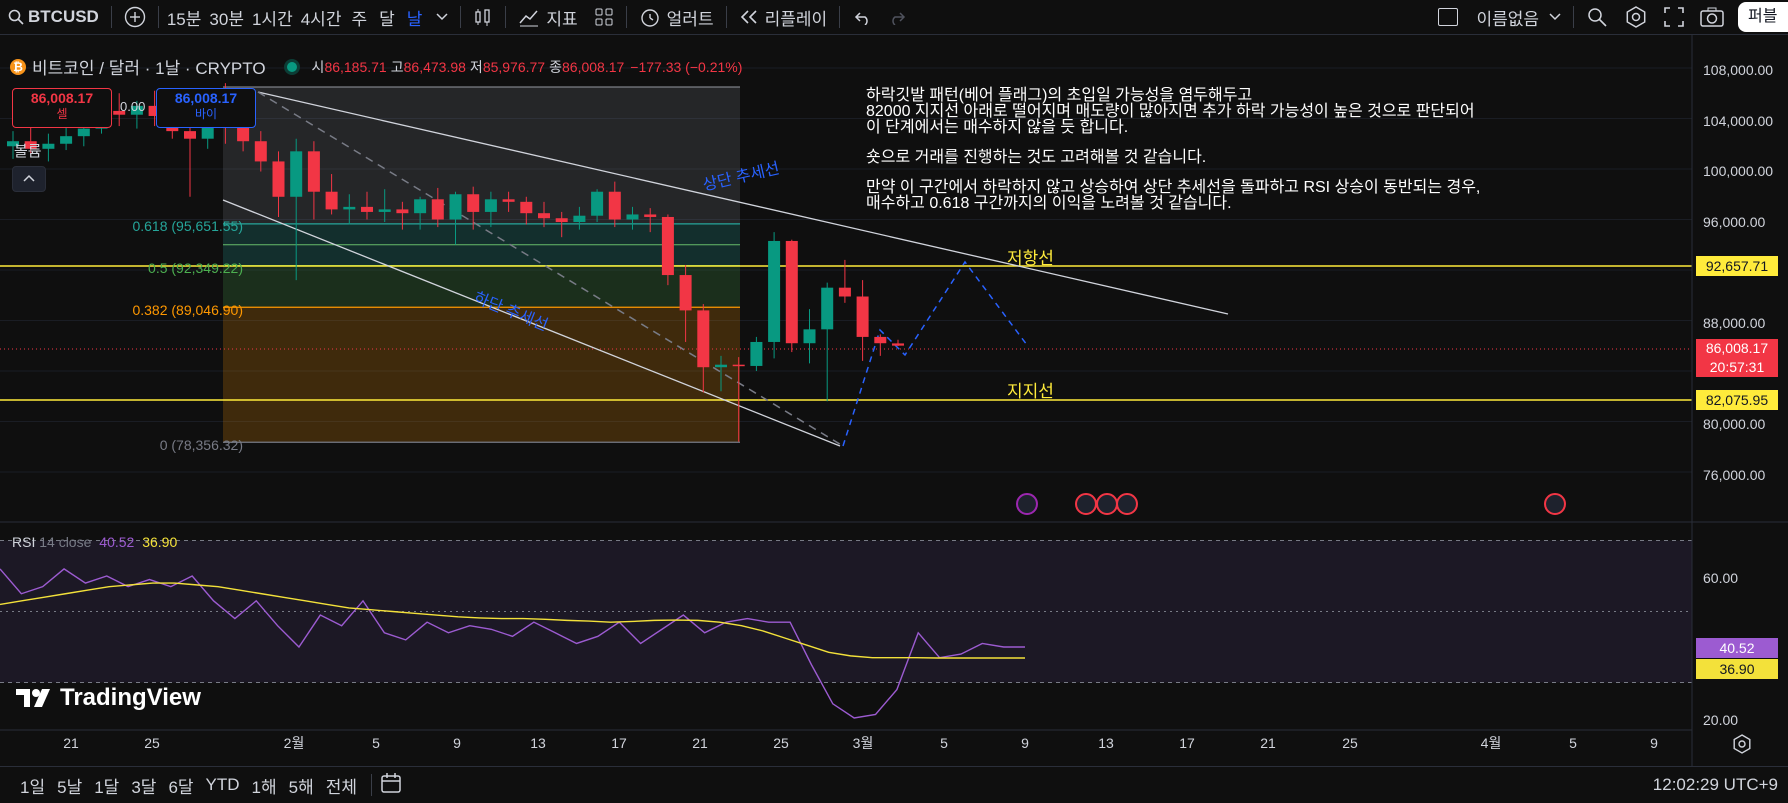 This screenshot has height=803, width=1788. Describe the element at coordinates (28, 150) in the screenshot. I see `volume-label: 볼륨` at that location.